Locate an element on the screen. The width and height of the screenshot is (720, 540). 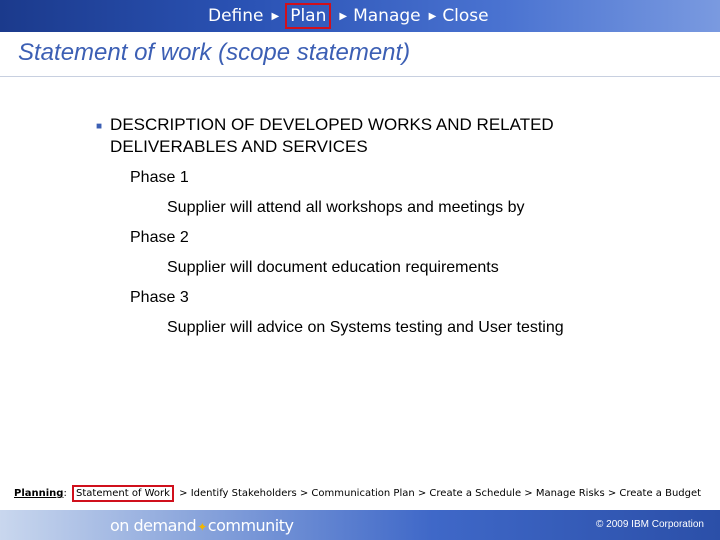
nav-item-label: Define is located at coordinates (236, 16).